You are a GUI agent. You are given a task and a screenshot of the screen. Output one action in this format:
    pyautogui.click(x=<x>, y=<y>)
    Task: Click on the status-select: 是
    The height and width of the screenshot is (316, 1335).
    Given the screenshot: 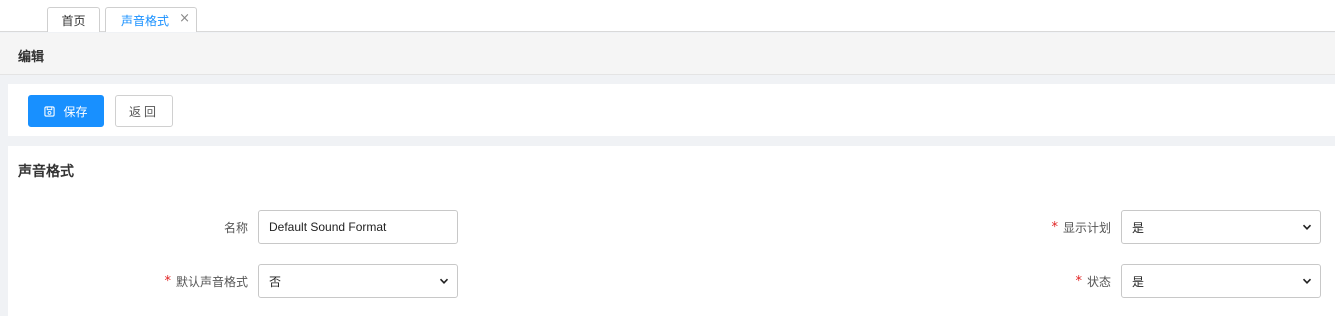 What is the action you would take?
    pyautogui.click(x=1221, y=281)
    